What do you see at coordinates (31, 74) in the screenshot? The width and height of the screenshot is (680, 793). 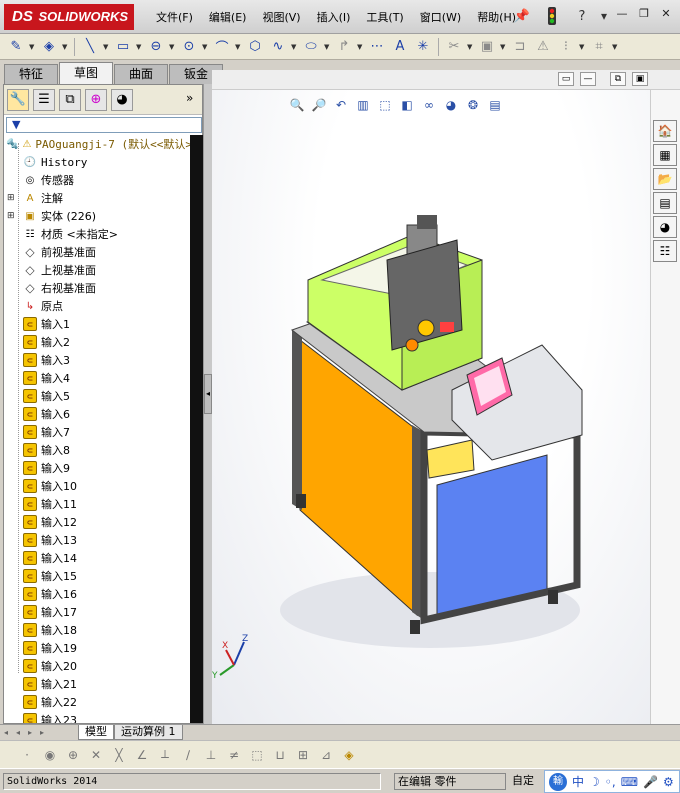 I see `tab-features: 特征` at bounding box center [31, 74].